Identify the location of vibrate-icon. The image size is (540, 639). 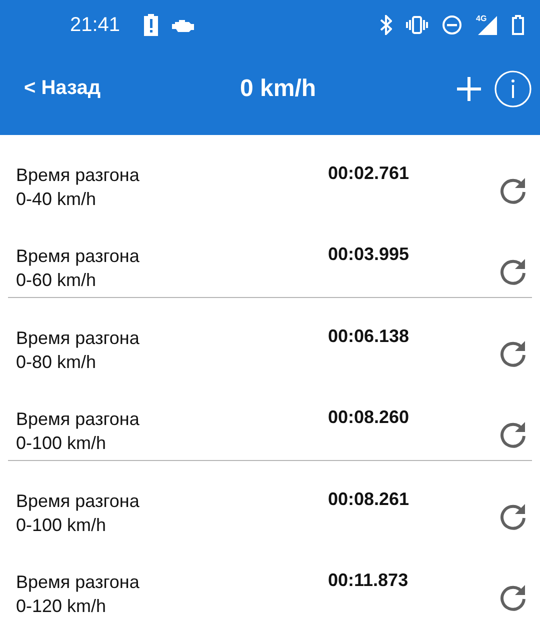
(417, 25).